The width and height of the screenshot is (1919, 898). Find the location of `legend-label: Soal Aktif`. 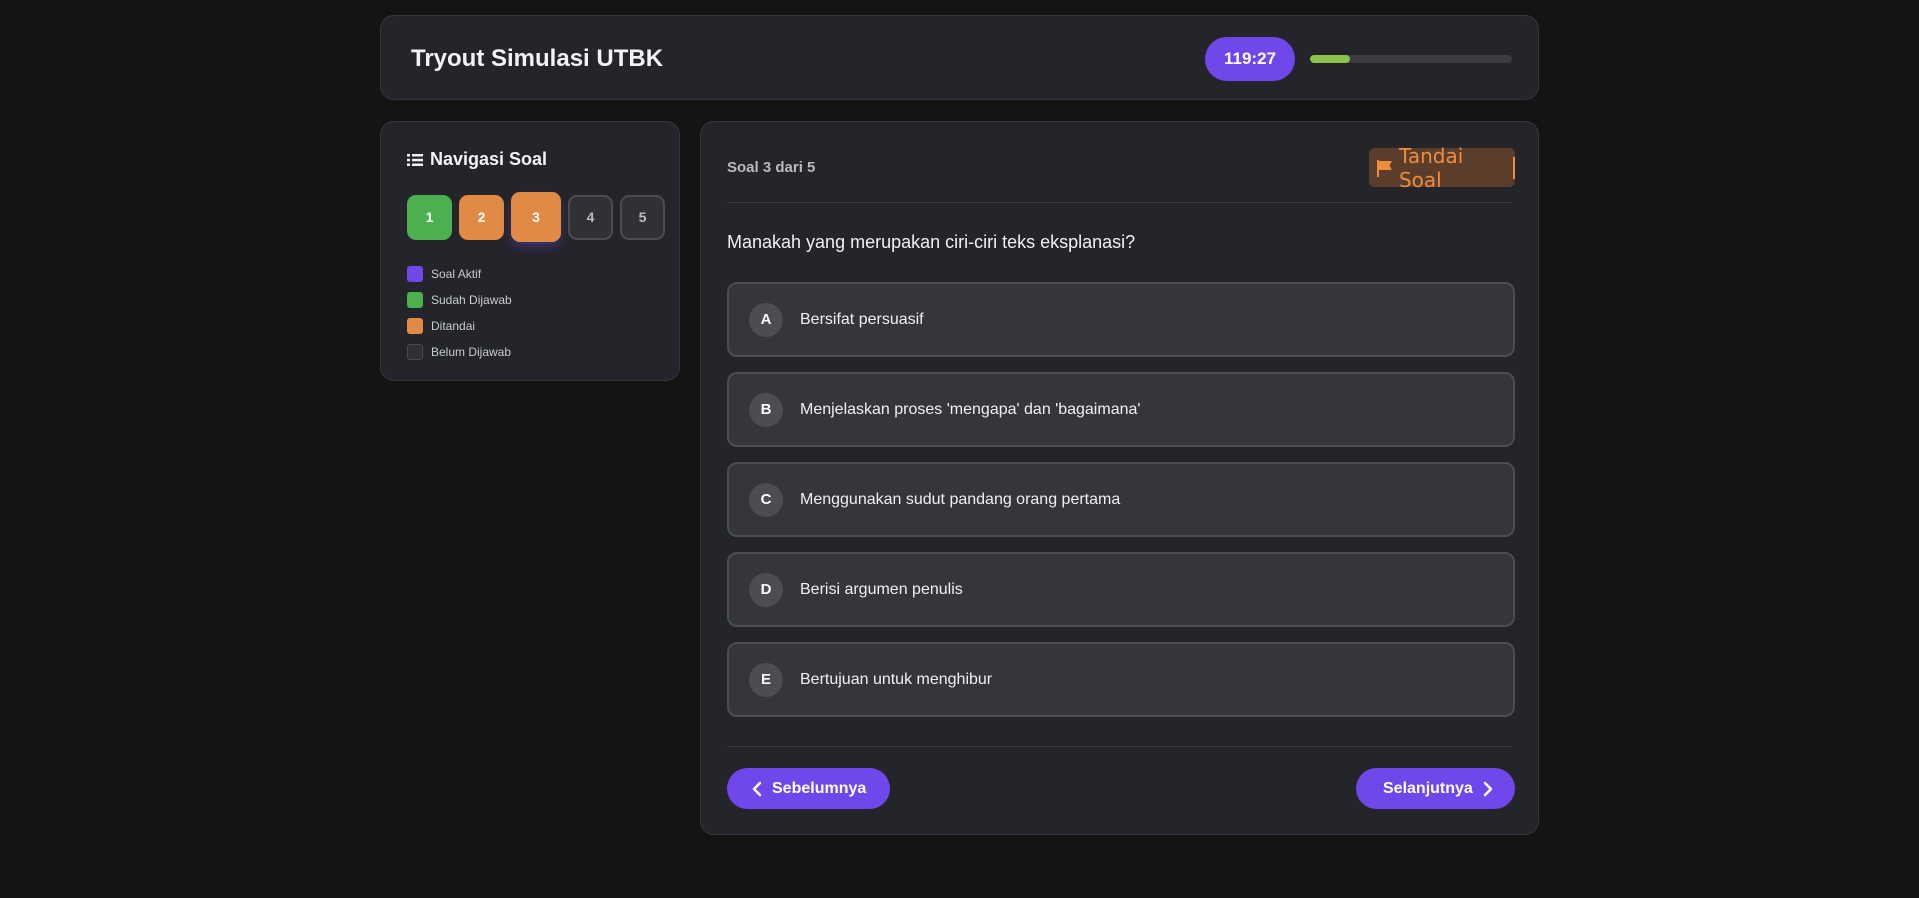

legend-label: Soal Aktif is located at coordinates (456, 274).